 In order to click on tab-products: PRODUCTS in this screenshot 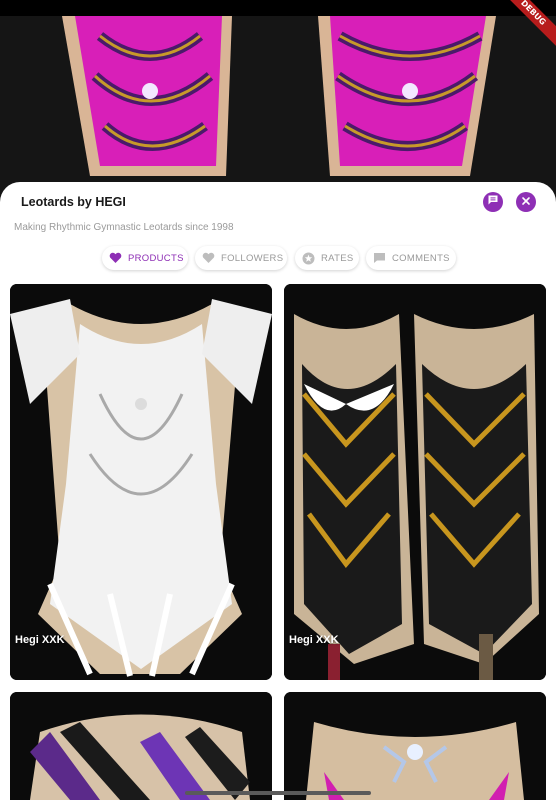, I will do `click(145, 258)`.